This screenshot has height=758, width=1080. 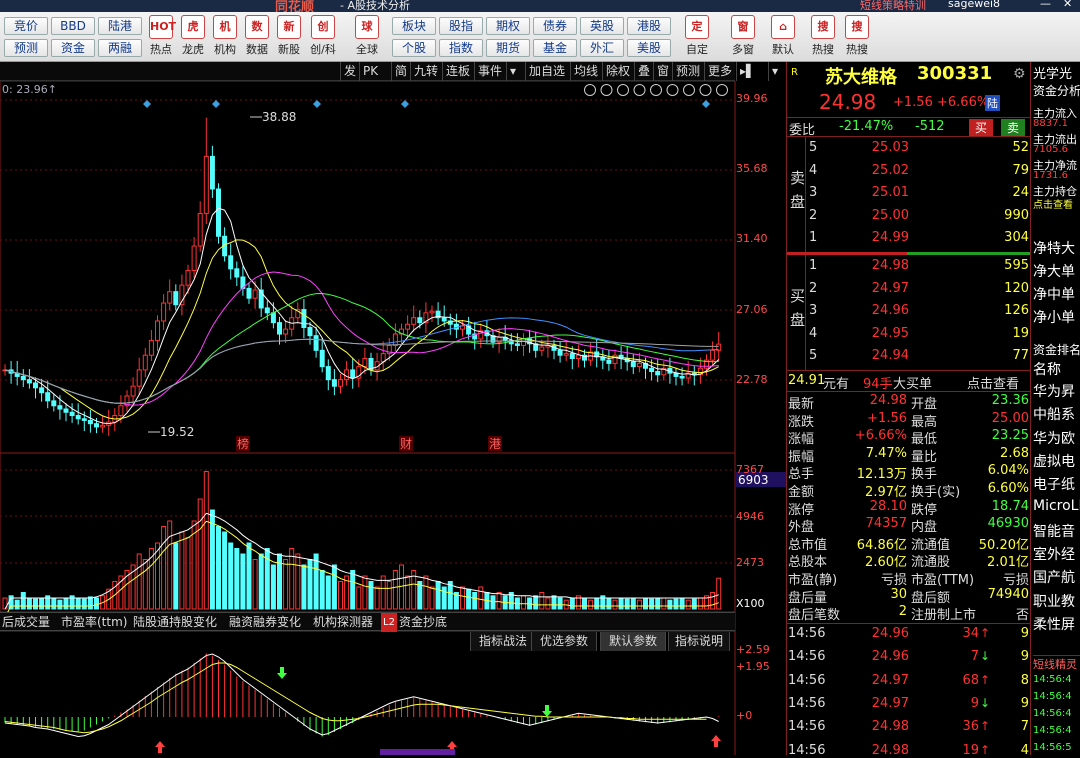 What do you see at coordinates (508, 26) in the screenshot?
I see `market-btn-期权: 期权` at bounding box center [508, 26].